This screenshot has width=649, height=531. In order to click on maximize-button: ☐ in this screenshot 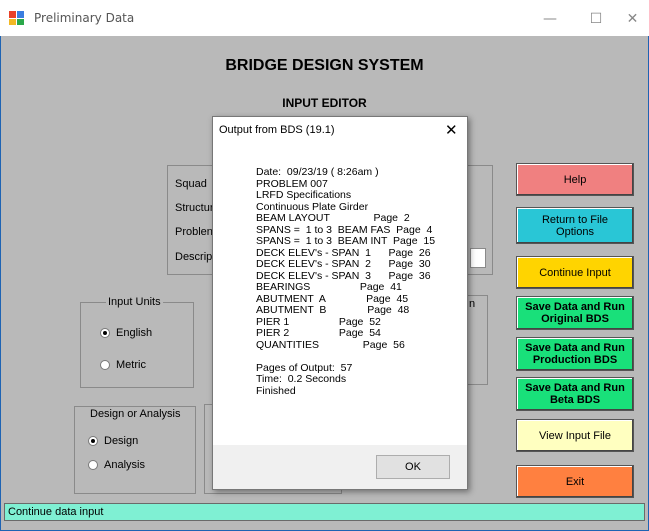, I will do `click(596, 19)`.